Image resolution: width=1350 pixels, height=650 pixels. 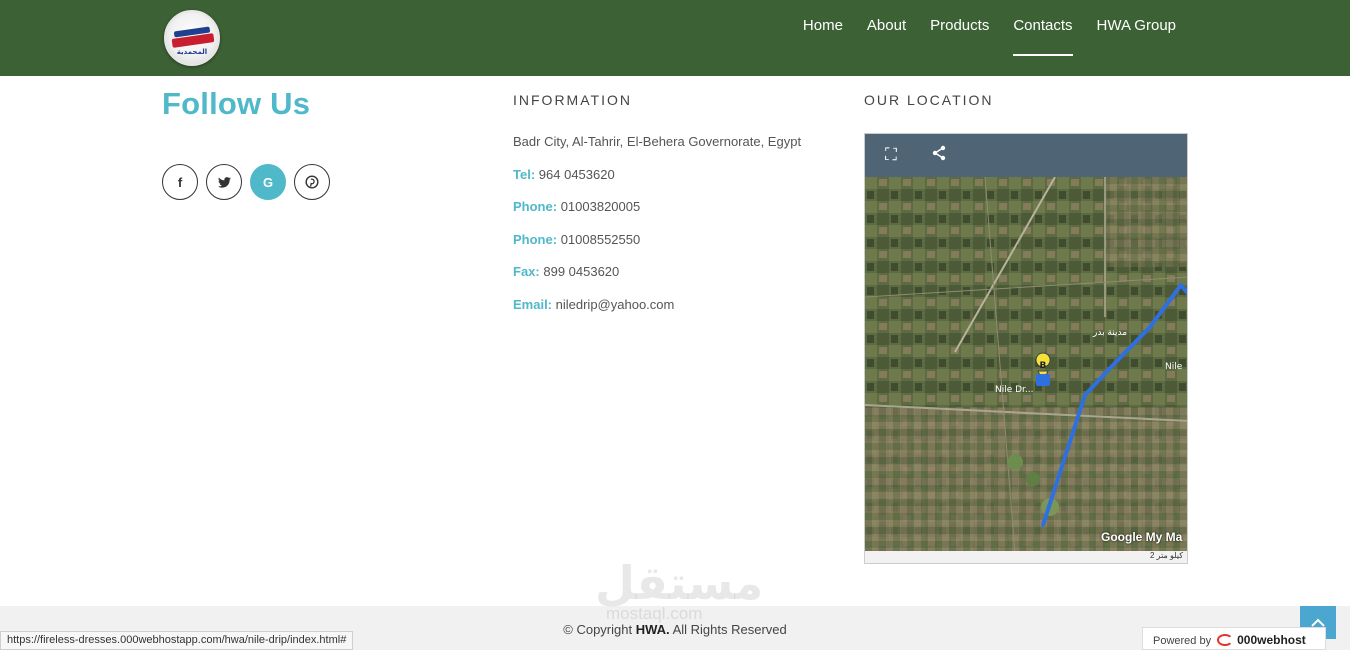 I want to click on powered-by-badge: Powered by 000webhost, so click(x=1234, y=638).